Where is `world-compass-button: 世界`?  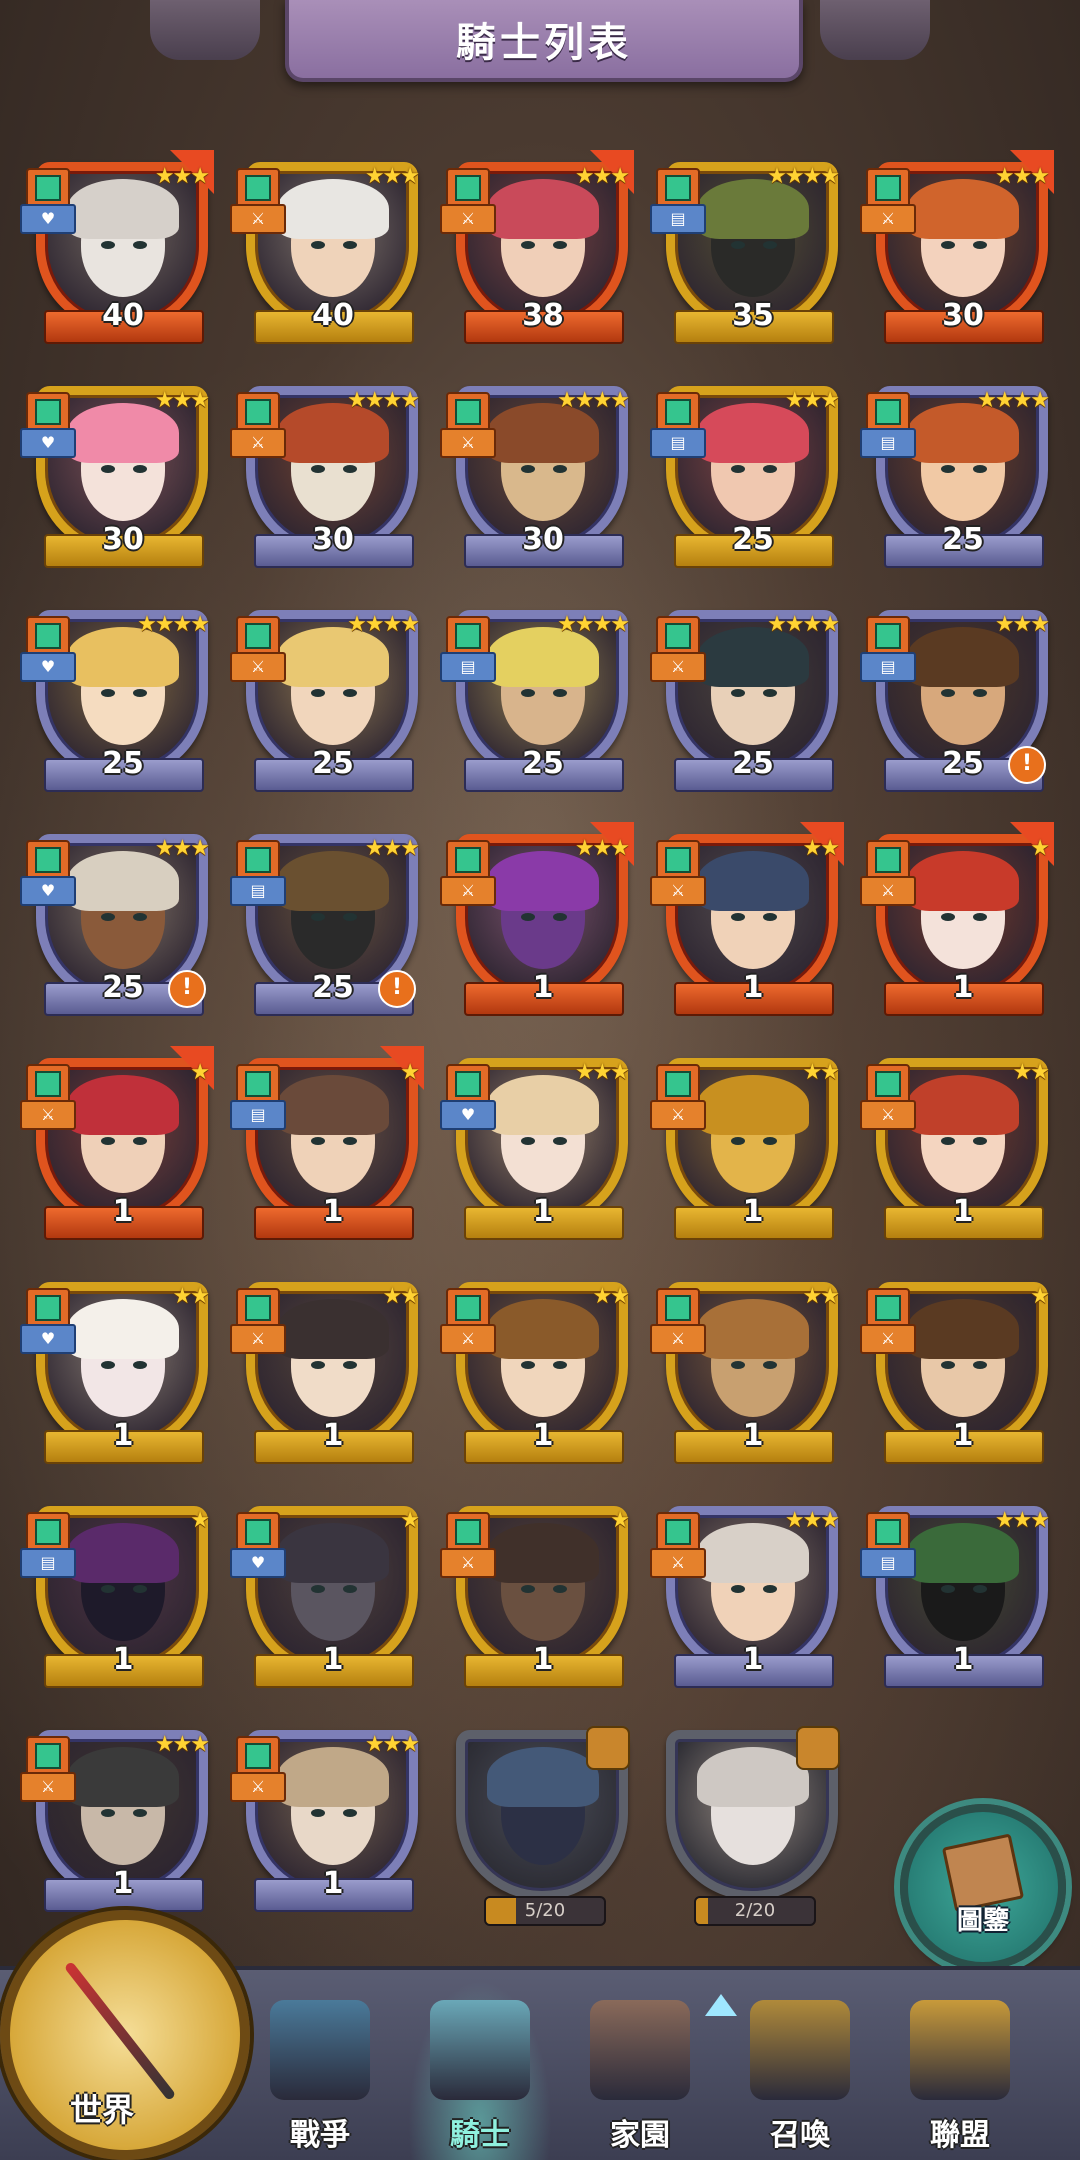 world-compass-button: 世界 is located at coordinates (125, 2035).